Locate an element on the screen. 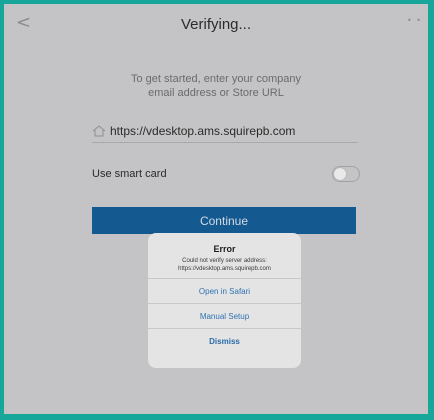 Image resolution: width=434 pixels, height=420 pixels. continue-button: Continue is located at coordinates (224, 220).